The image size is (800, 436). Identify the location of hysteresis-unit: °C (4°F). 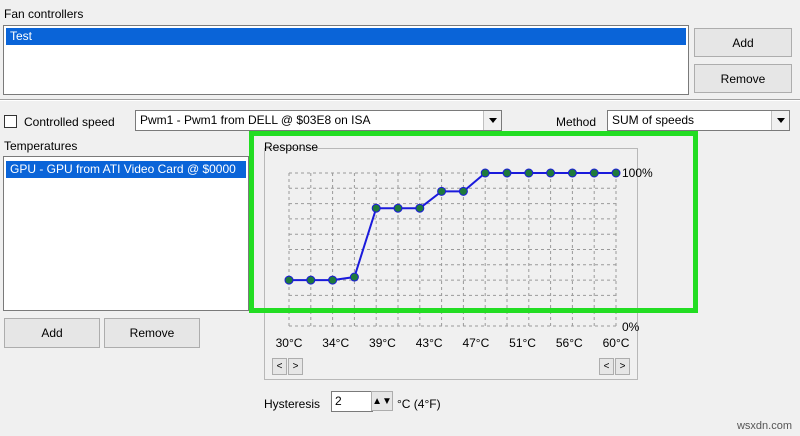
(419, 404).